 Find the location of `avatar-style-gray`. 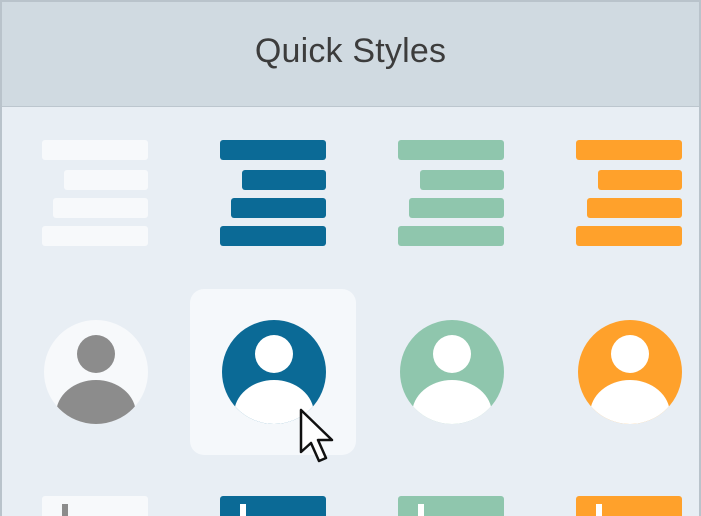

avatar-style-gray is located at coordinates (96, 374).